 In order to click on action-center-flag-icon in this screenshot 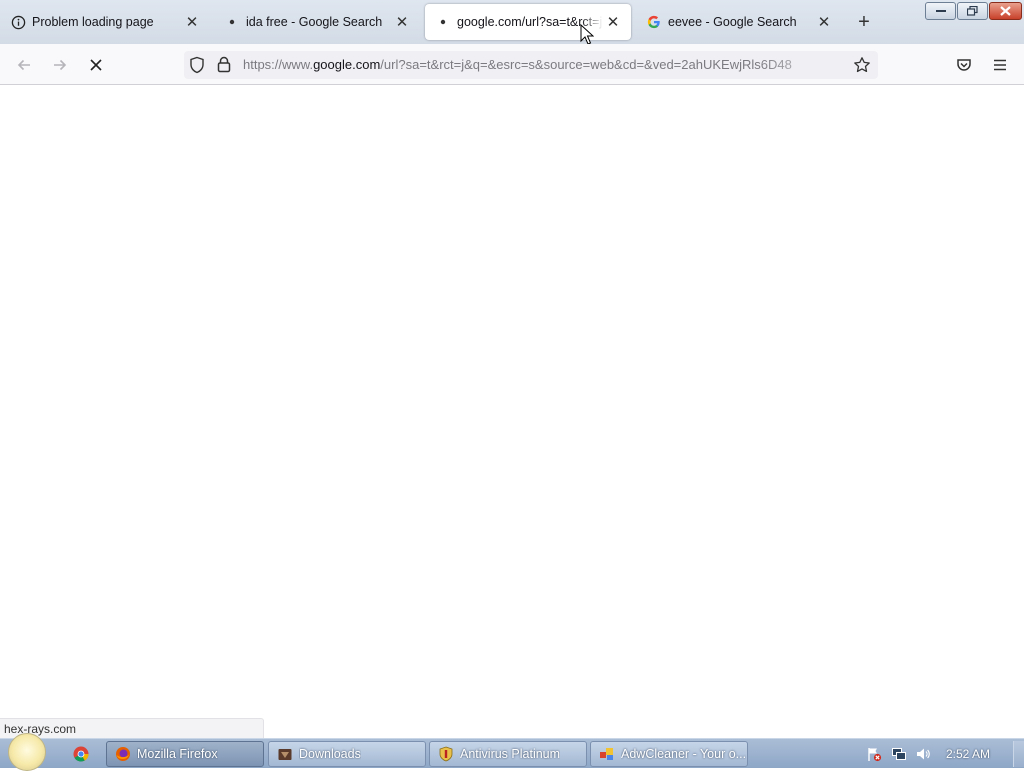, I will do `click(874, 754)`.